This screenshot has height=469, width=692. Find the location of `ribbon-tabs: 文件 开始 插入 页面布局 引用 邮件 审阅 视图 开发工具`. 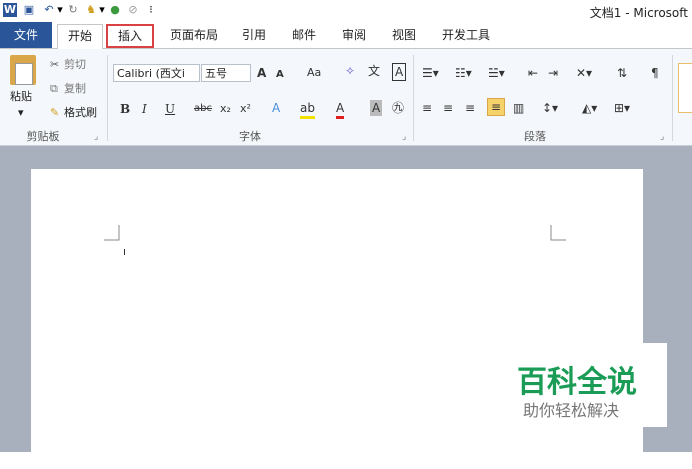

ribbon-tabs: 文件 开始 插入 页面布局 引用 邮件 审阅 视图 开发工具 is located at coordinates (346, 35).